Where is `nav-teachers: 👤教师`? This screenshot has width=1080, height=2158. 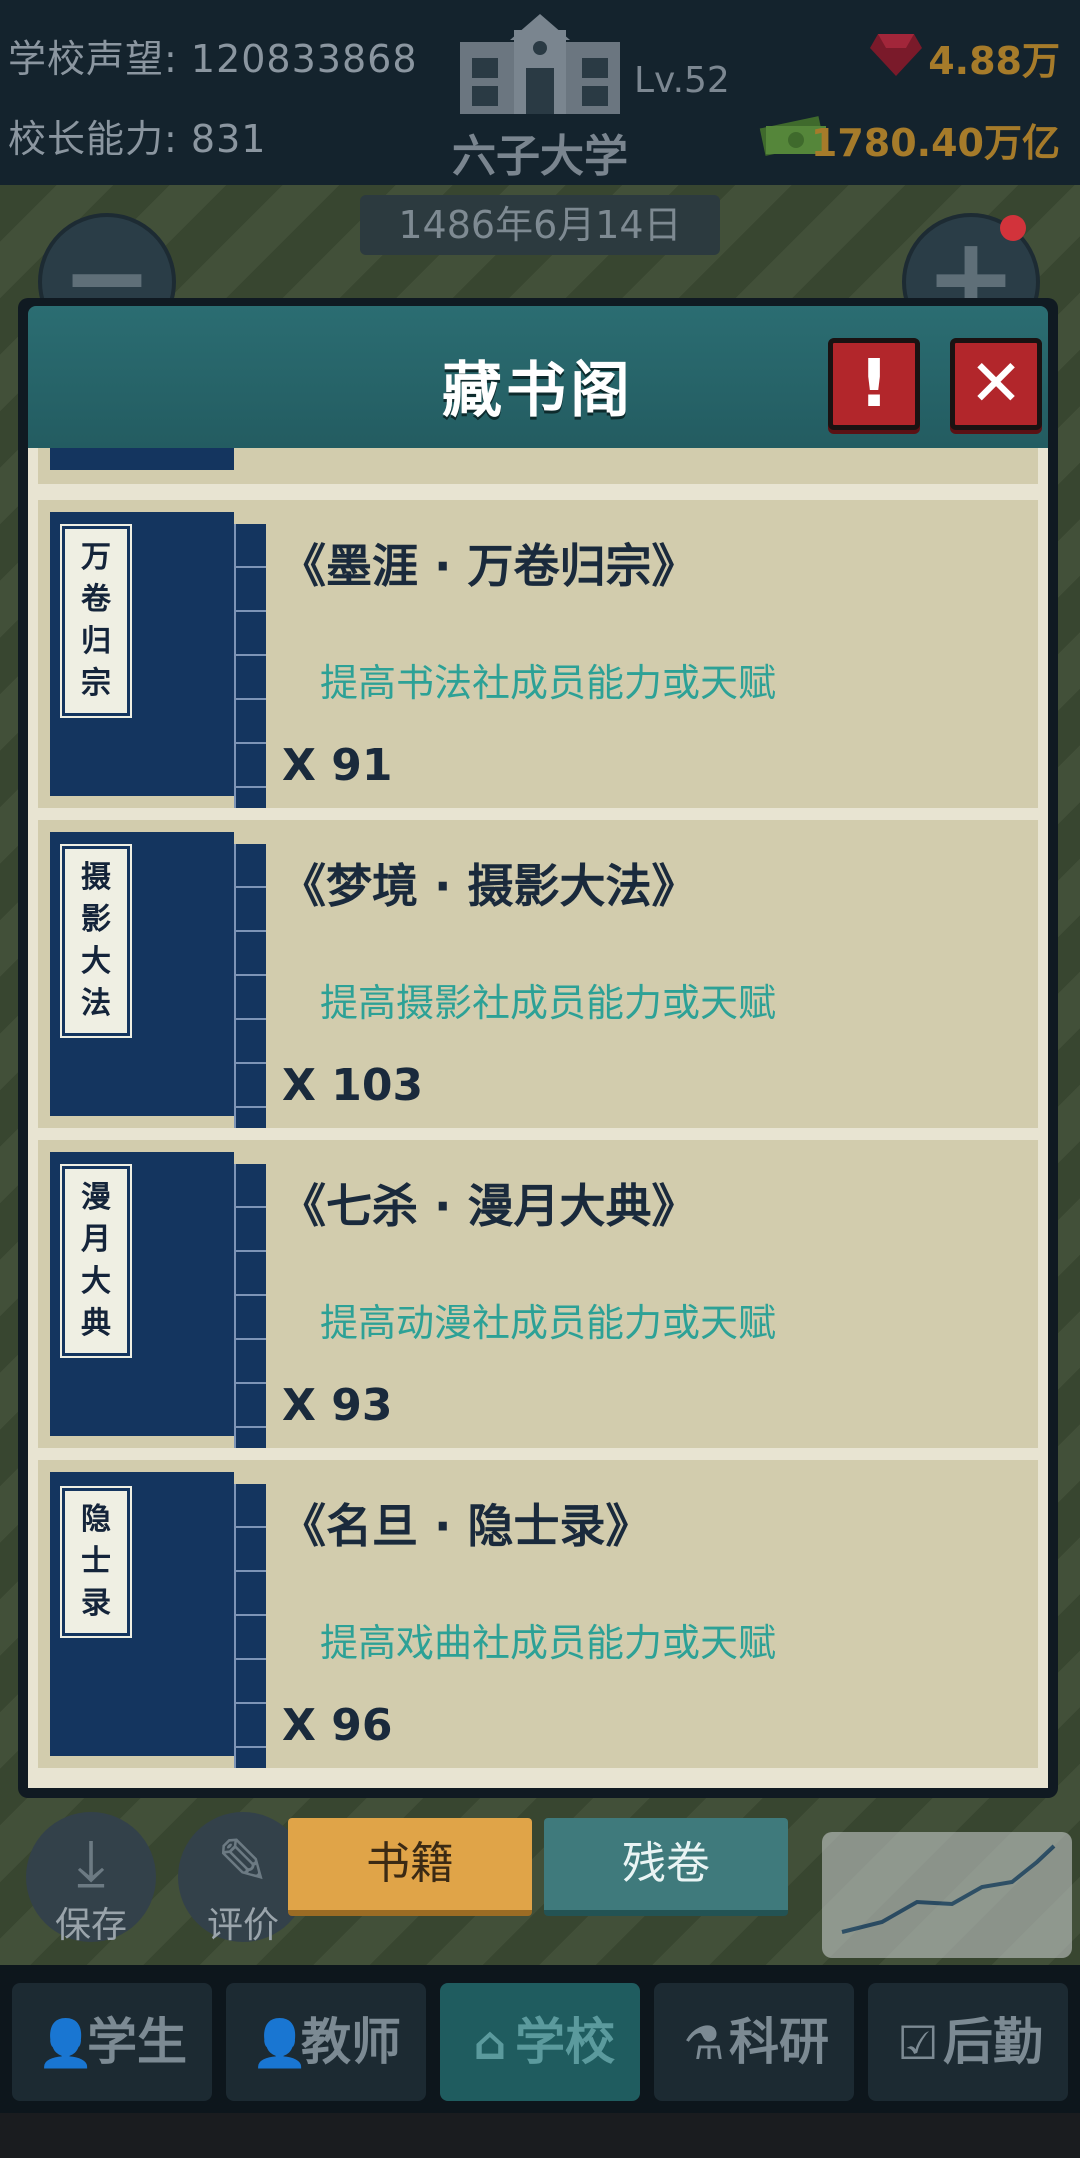 nav-teachers: 👤教师 is located at coordinates (326, 2042).